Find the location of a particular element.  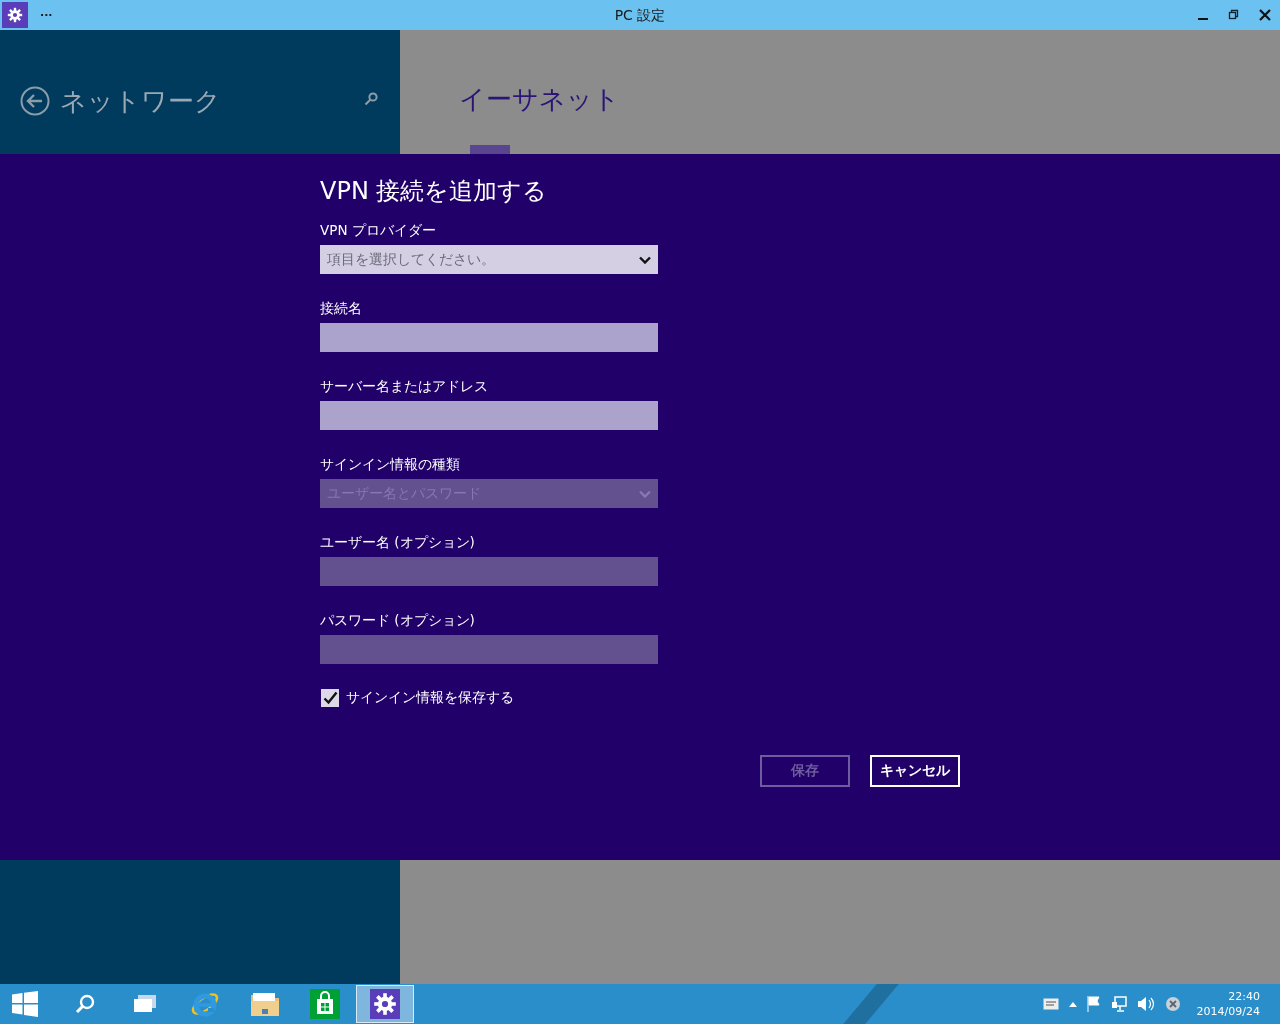

shopping-bag-icon is located at coordinates (325, 1004).